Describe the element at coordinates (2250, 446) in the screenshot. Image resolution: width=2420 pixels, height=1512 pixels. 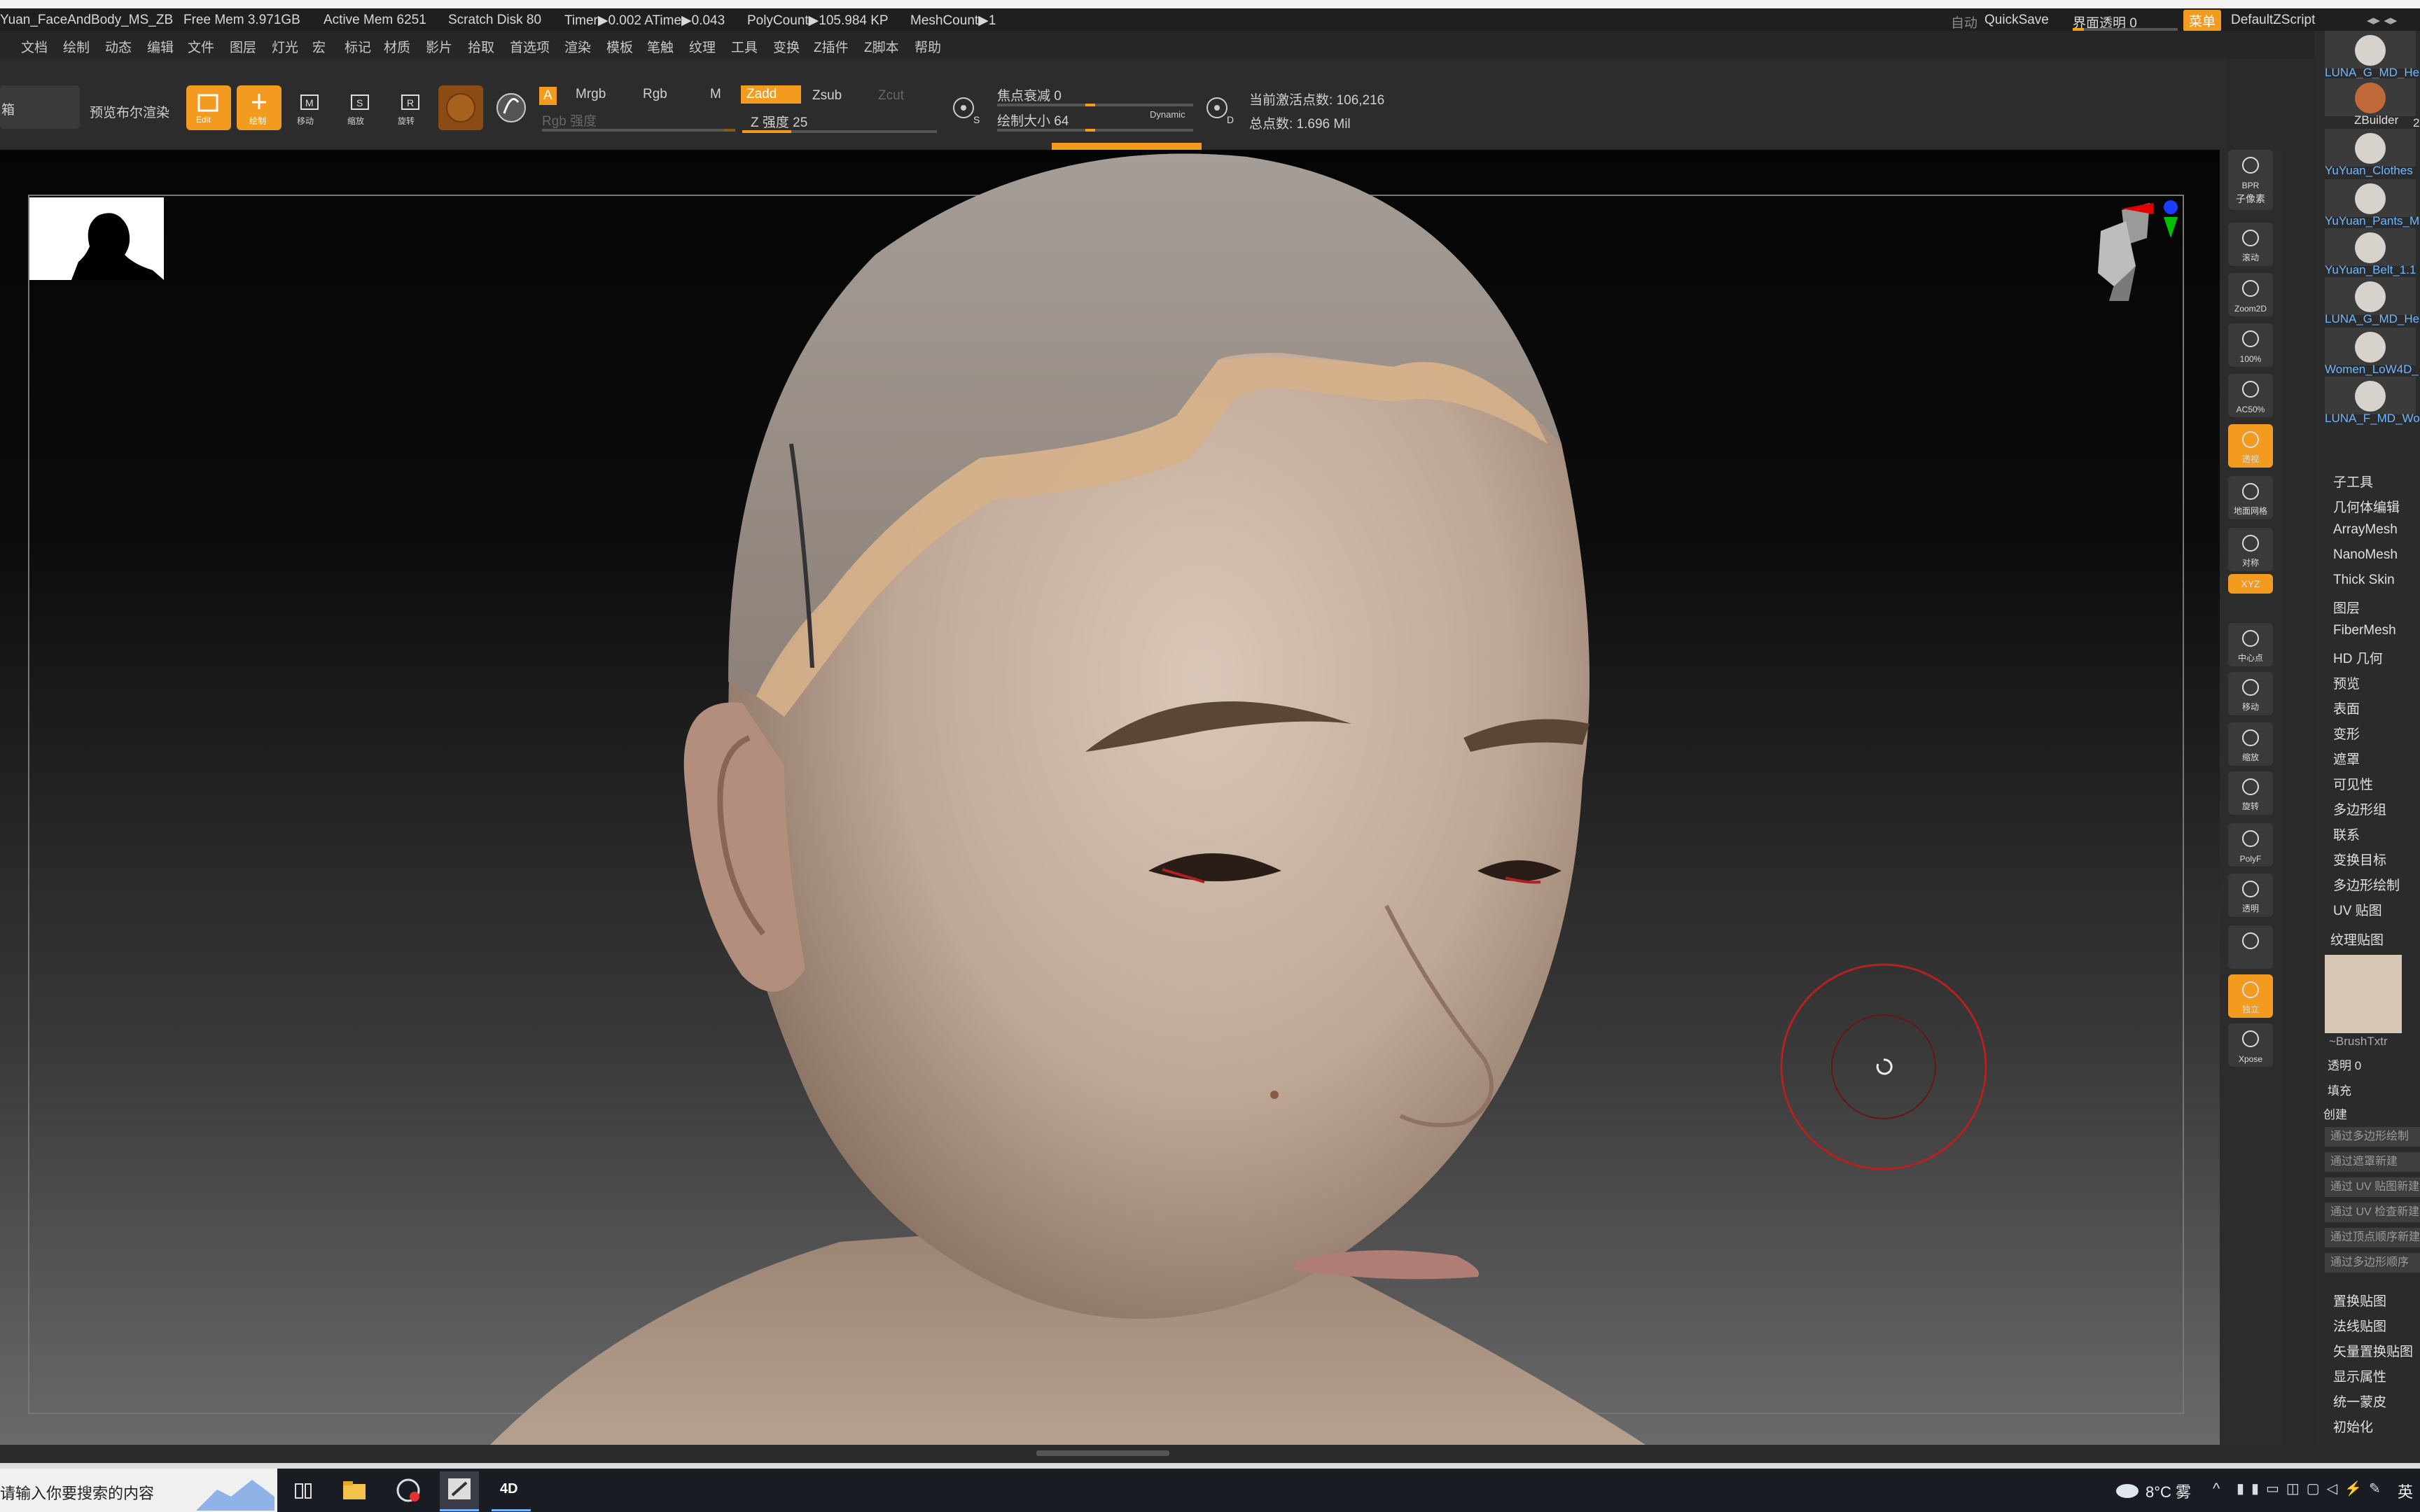
I see `shelf-button: 透视` at that location.